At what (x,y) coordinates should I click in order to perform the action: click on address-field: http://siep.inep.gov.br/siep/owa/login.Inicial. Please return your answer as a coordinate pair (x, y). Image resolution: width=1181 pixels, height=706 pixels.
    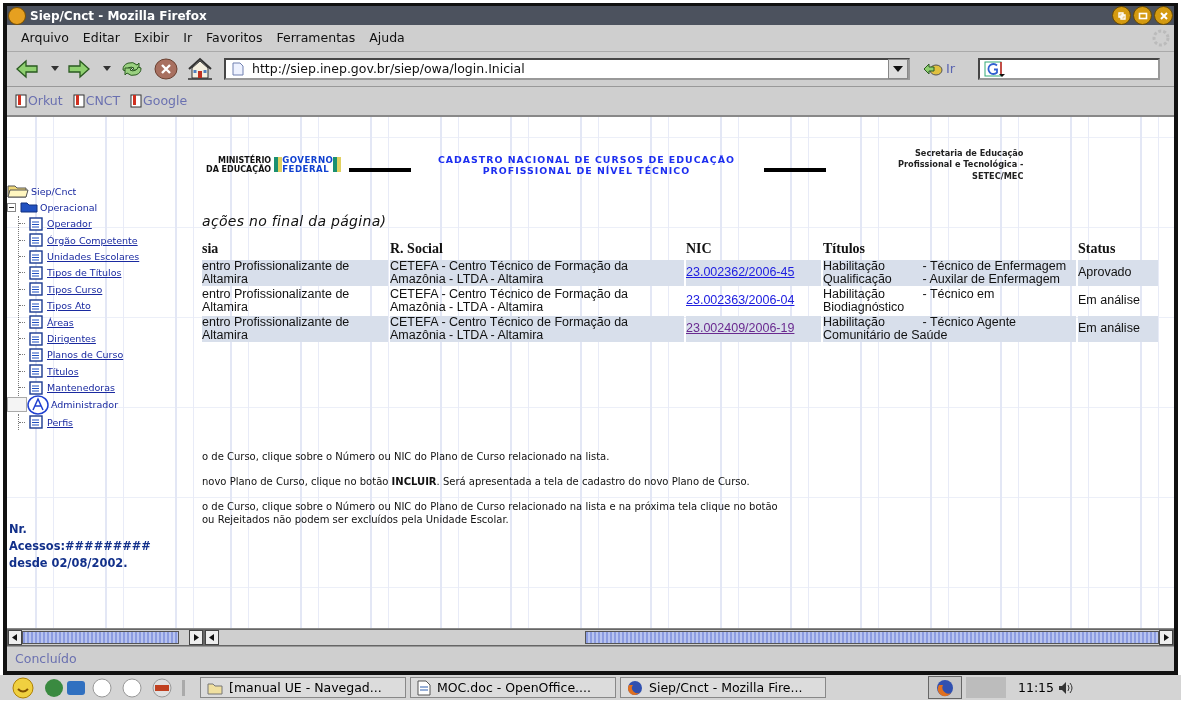
    Looking at the image, I should click on (567, 68).